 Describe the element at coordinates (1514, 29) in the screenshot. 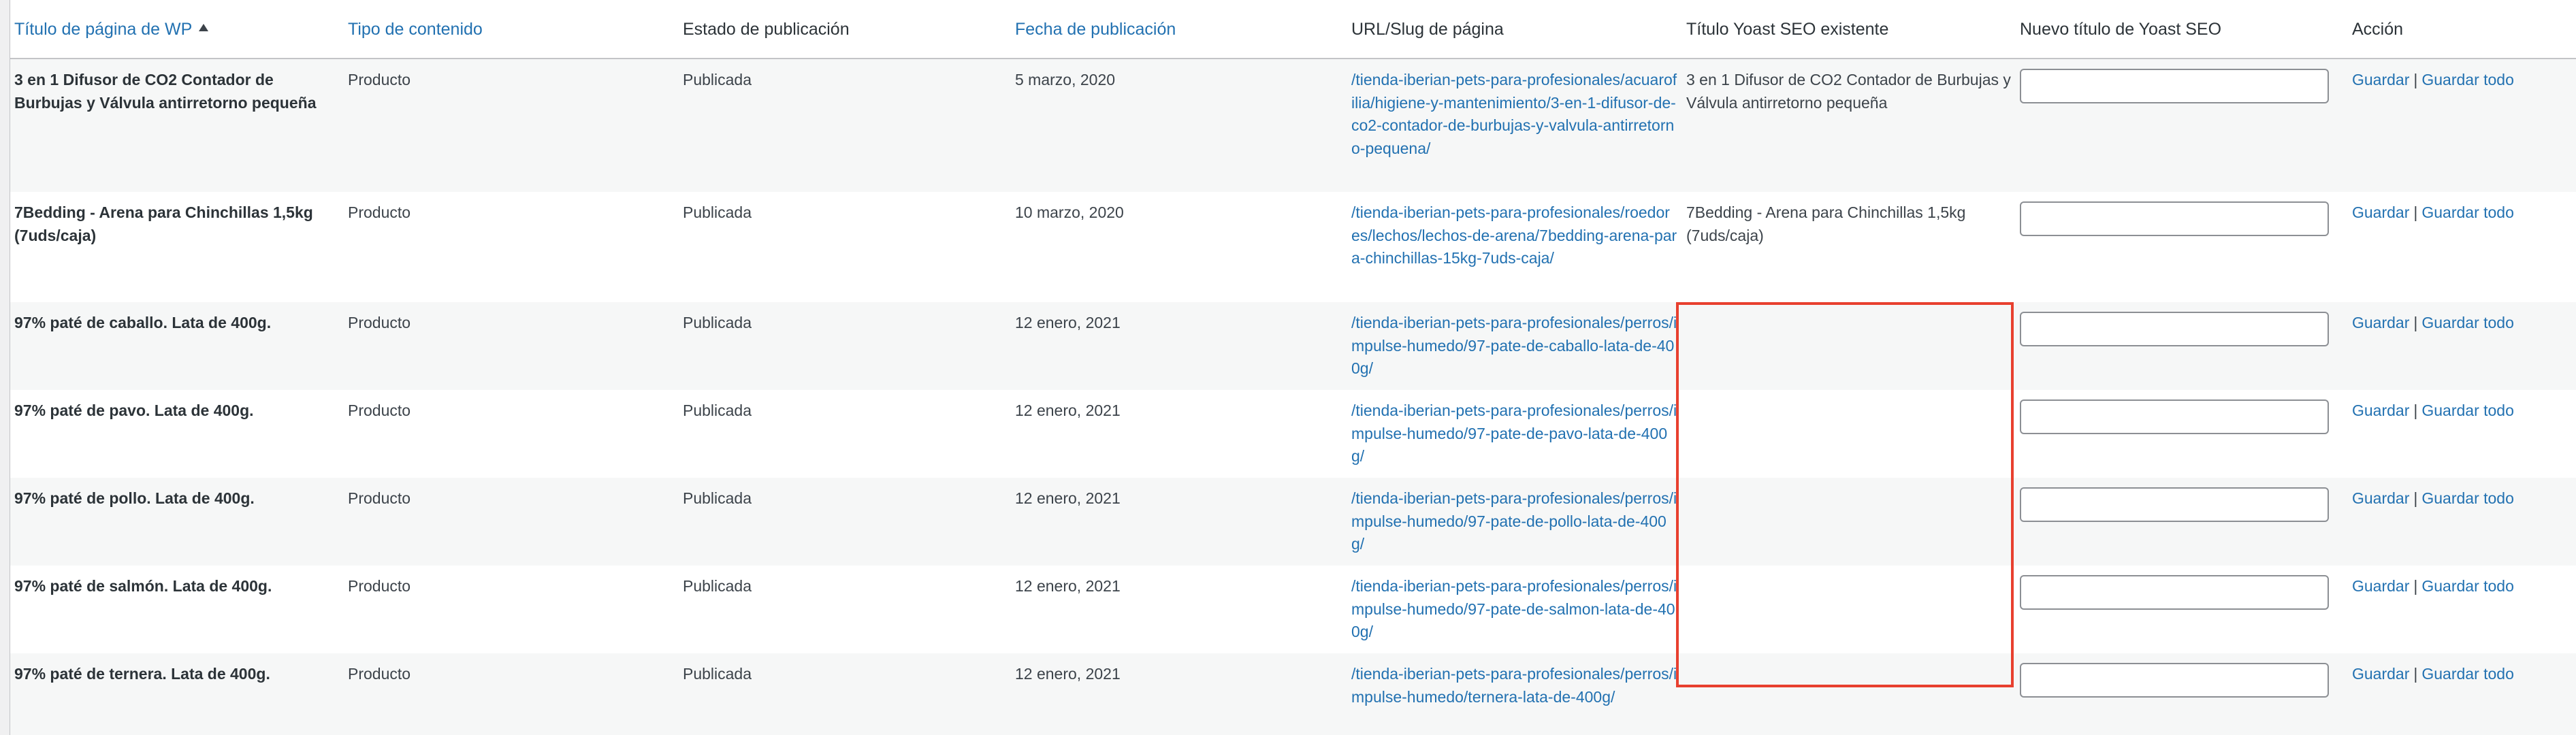

I see `column-header-slug: URL/Slug de página` at that location.